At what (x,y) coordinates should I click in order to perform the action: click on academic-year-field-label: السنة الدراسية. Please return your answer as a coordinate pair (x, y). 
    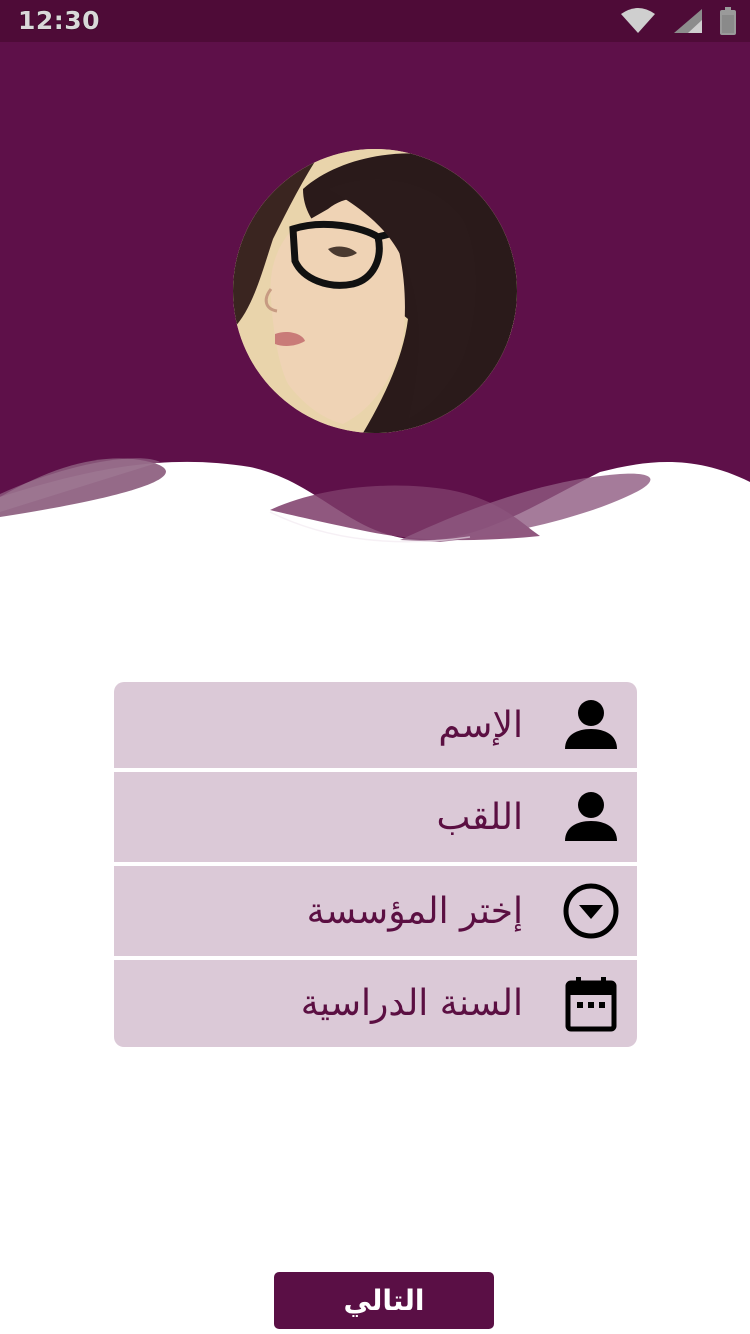
    Looking at the image, I should click on (411, 1003).